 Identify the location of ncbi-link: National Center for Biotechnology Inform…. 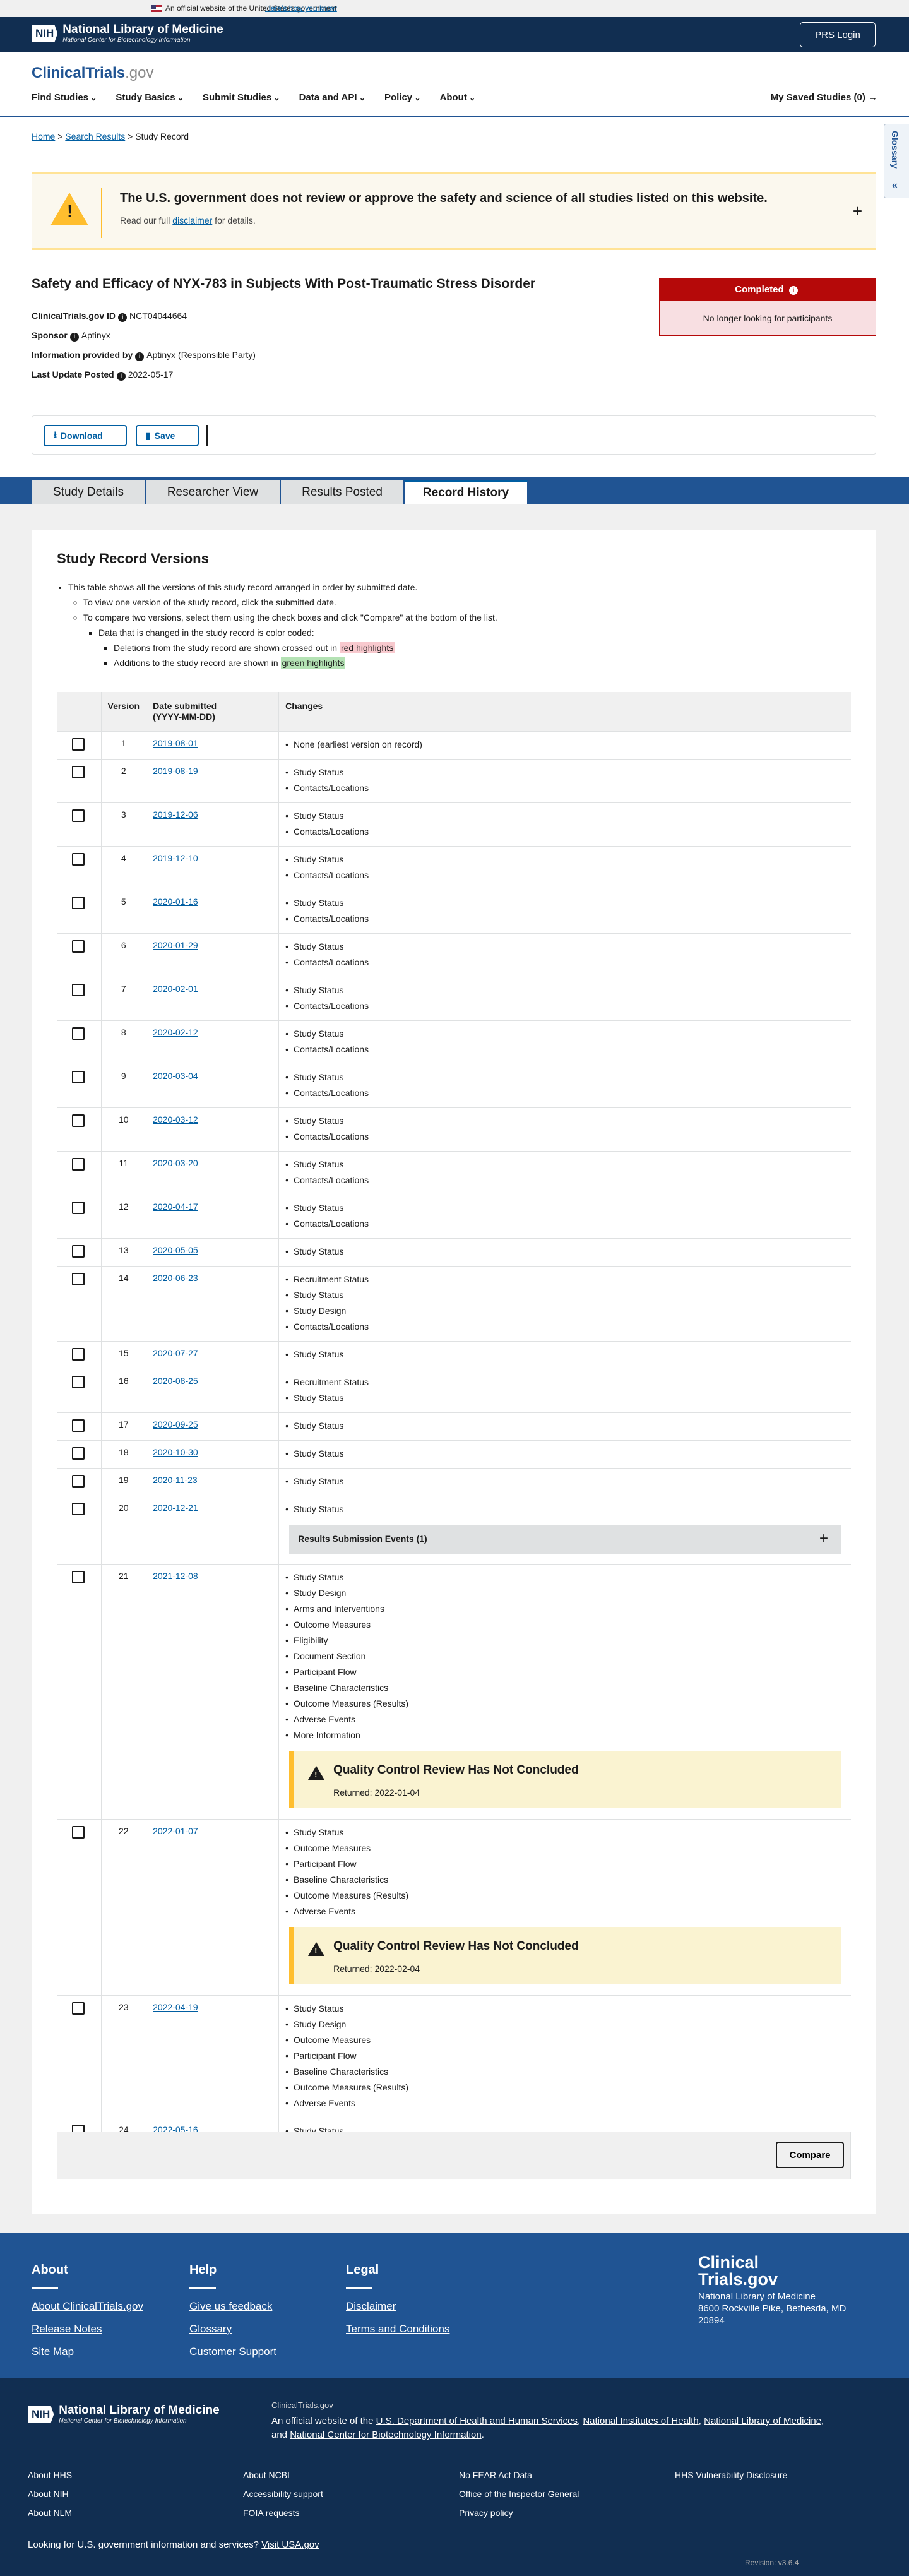
(386, 2435).